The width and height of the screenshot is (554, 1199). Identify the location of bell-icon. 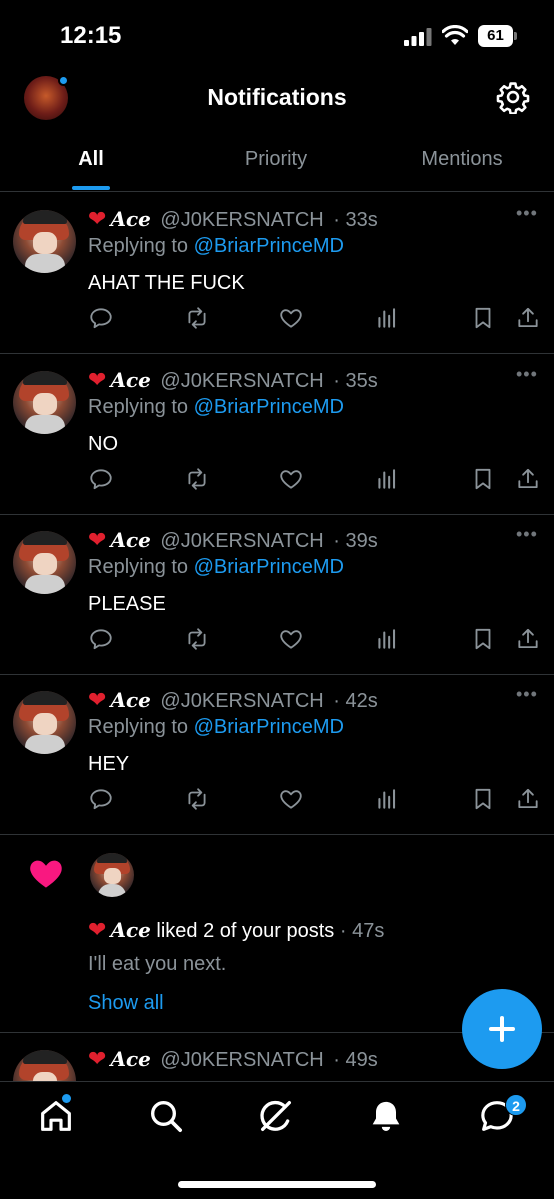
(386, 1116).